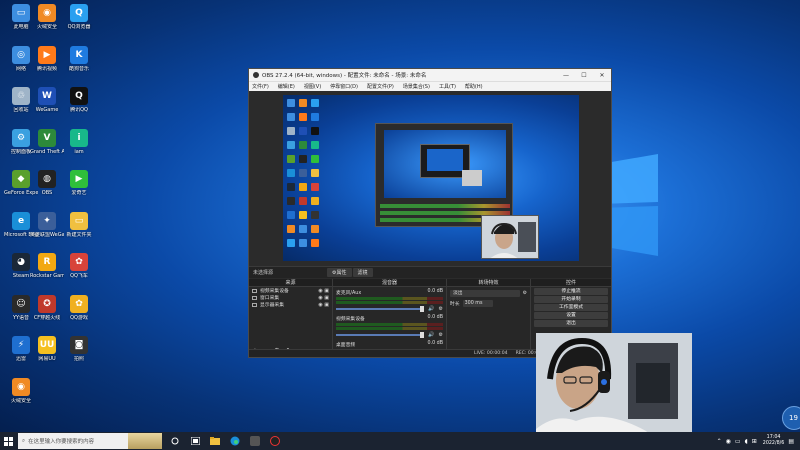 Image resolution: width=800 pixels, height=450 pixels. I want to click on desktop-icon: UU 网易UU, so click(47, 354).